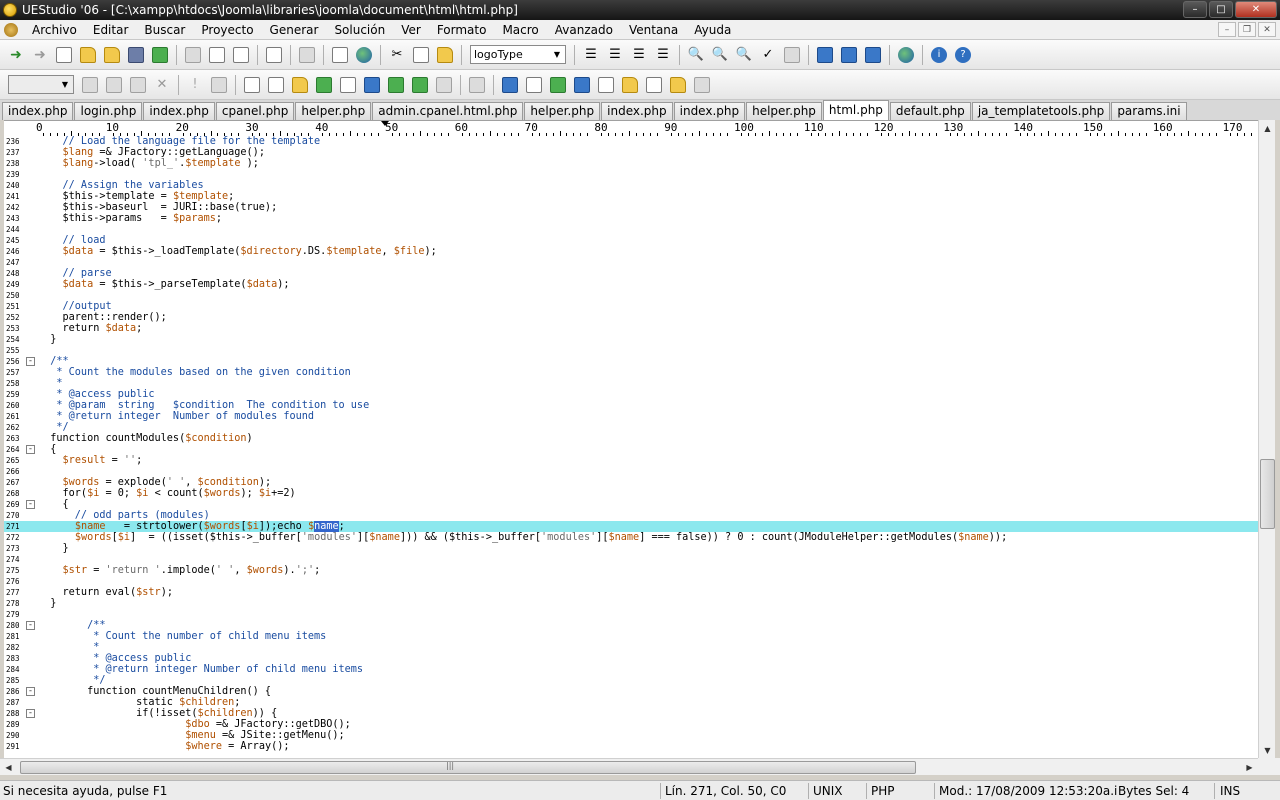 This screenshot has height=800, width=1280. I want to click on code-line: 248 // parse, so click(631, 273).